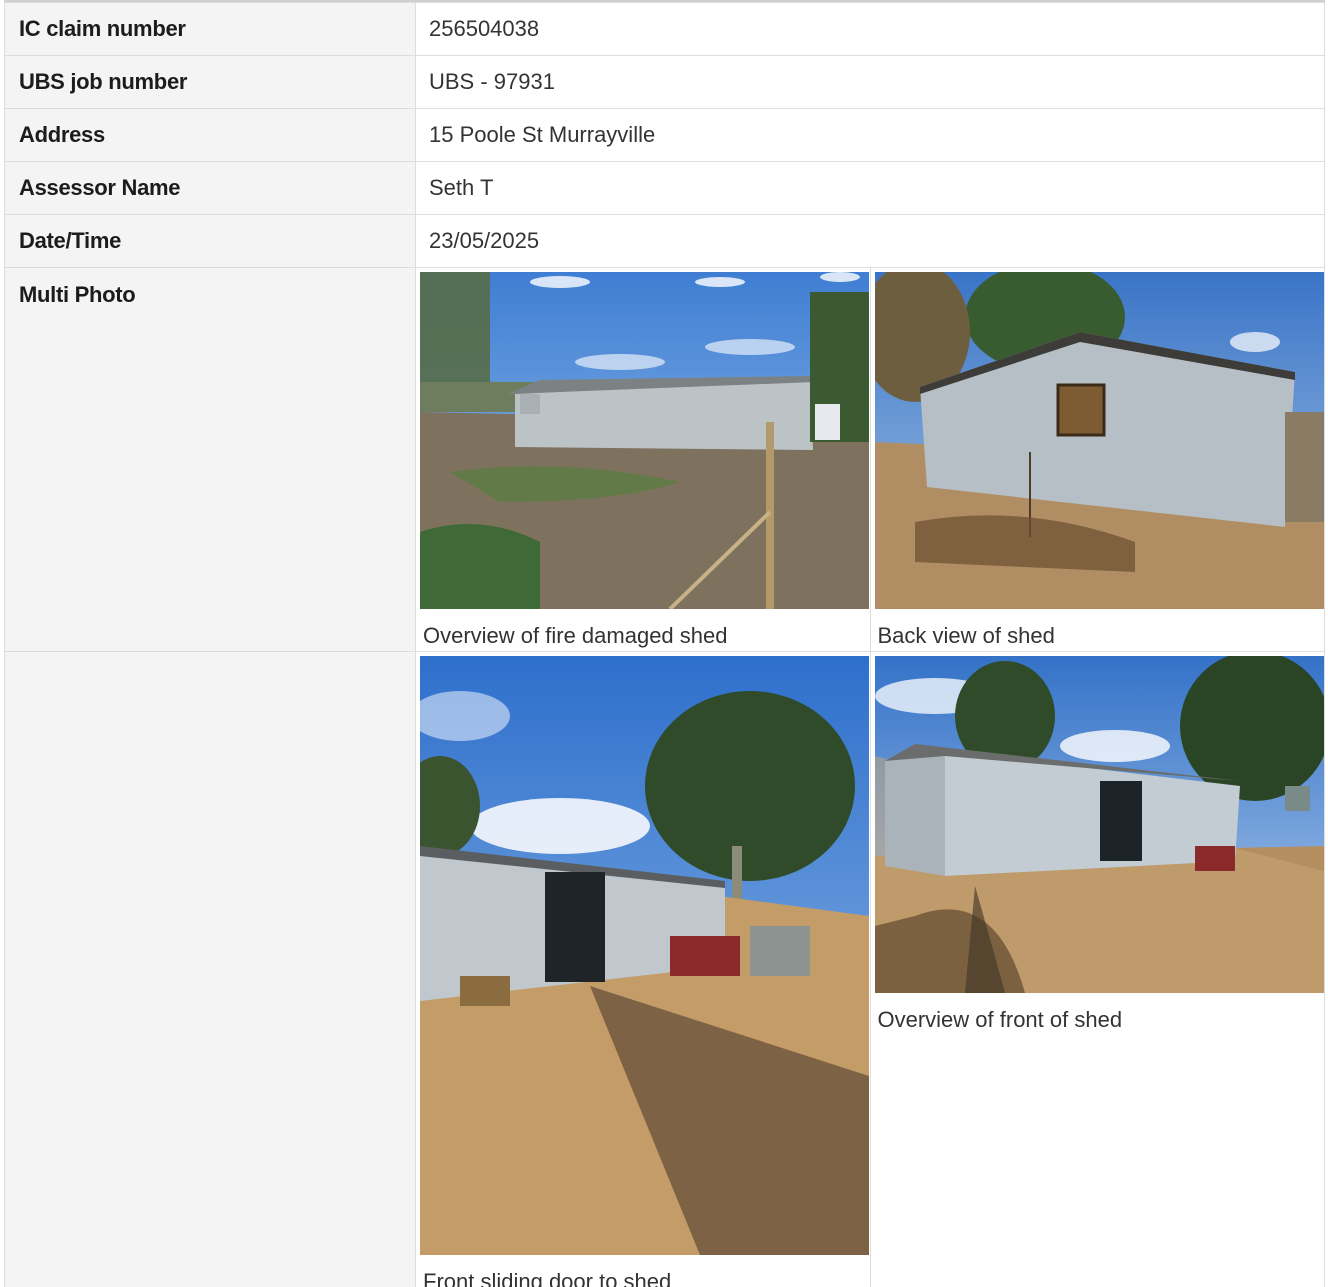 Image resolution: width=1328 pixels, height=1287 pixels. Describe the element at coordinates (210, 188) in the screenshot. I see `assessor-name-label: Assessor Name` at that location.